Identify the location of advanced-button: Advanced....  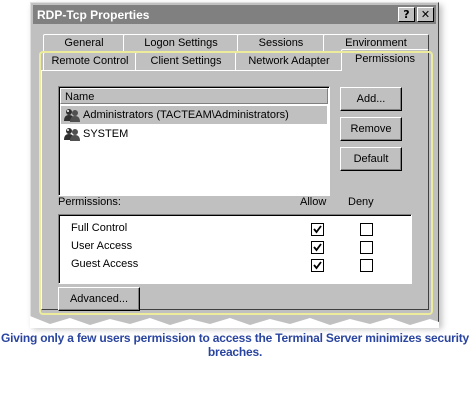
(99, 299).